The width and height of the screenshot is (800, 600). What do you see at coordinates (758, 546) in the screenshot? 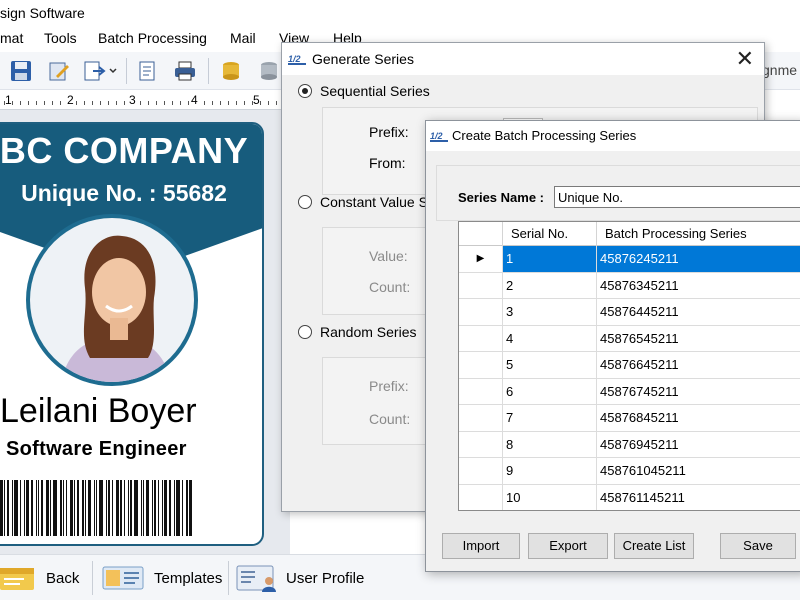
I see `save-button: Save` at bounding box center [758, 546].